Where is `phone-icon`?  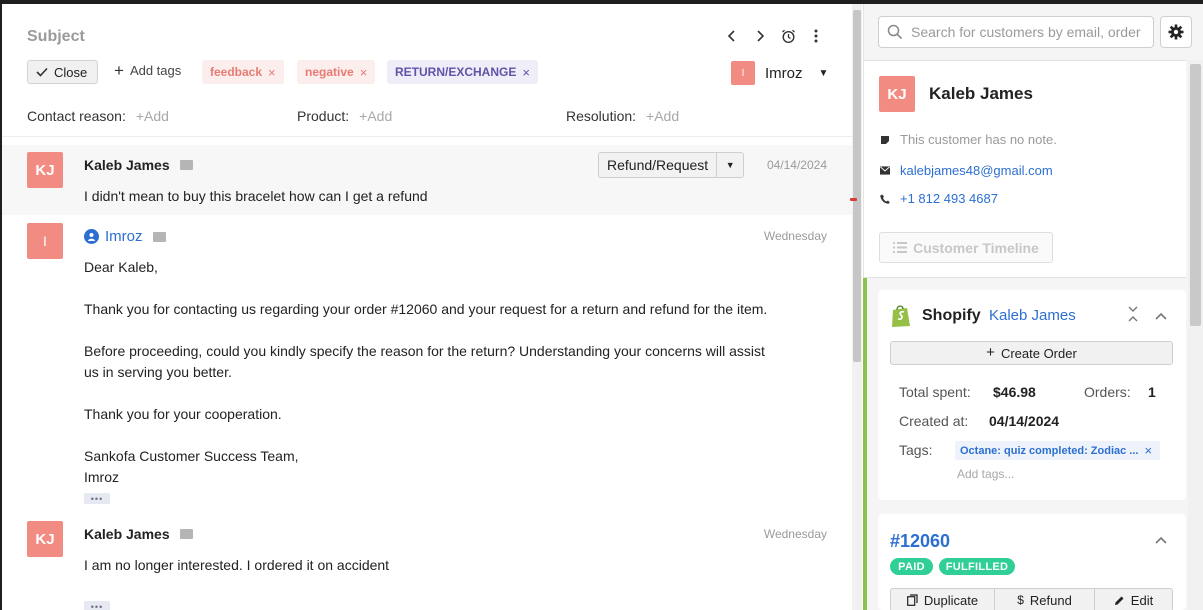 phone-icon is located at coordinates (885, 199).